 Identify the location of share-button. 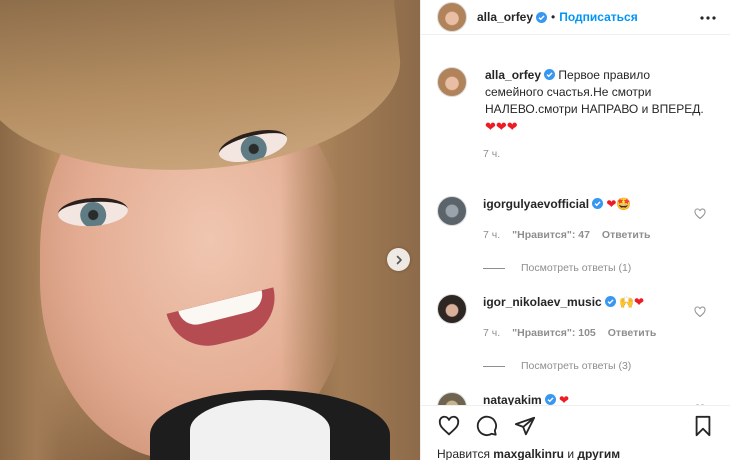
(525, 426).